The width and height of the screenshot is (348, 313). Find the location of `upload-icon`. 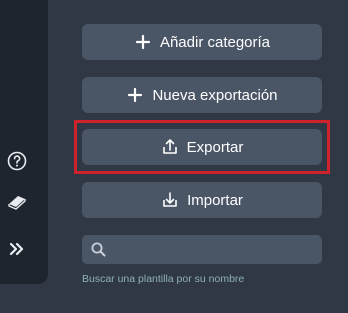

upload-icon is located at coordinates (170, 147).